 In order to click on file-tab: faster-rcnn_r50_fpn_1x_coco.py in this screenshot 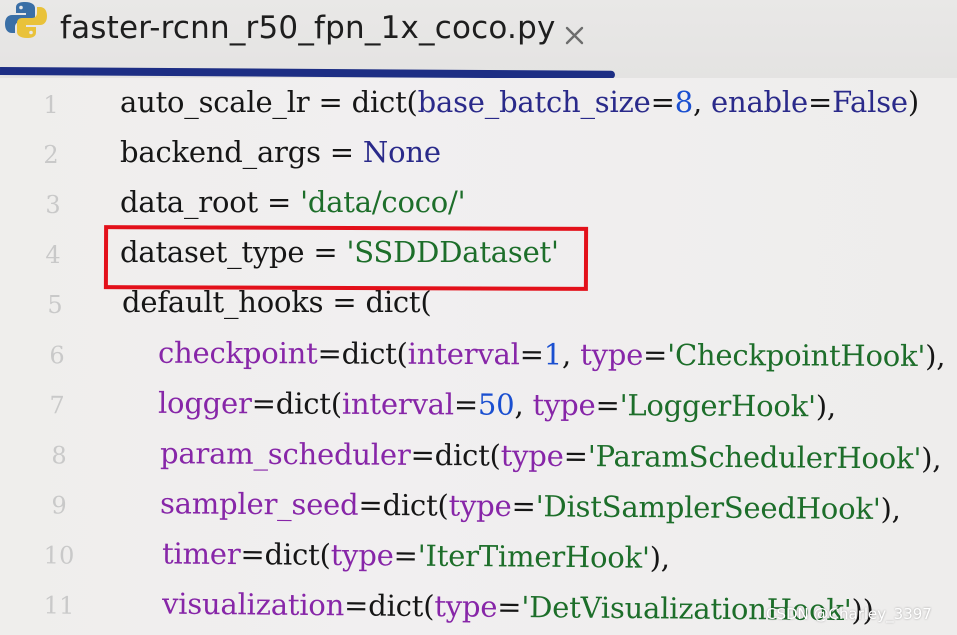, I will do `click(307, 38)`.